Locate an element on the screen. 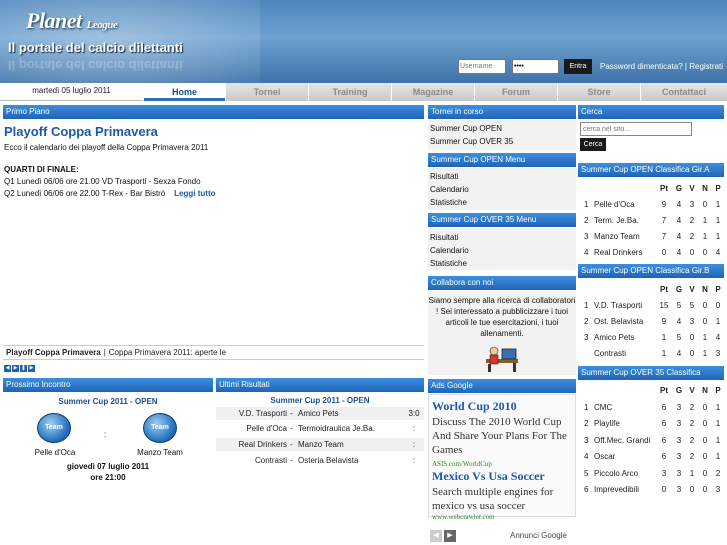 This screenshot has height=545, width=727. slider-controls: ◀ ▶ ❚ ▶ is located at coordinates (19, 368).